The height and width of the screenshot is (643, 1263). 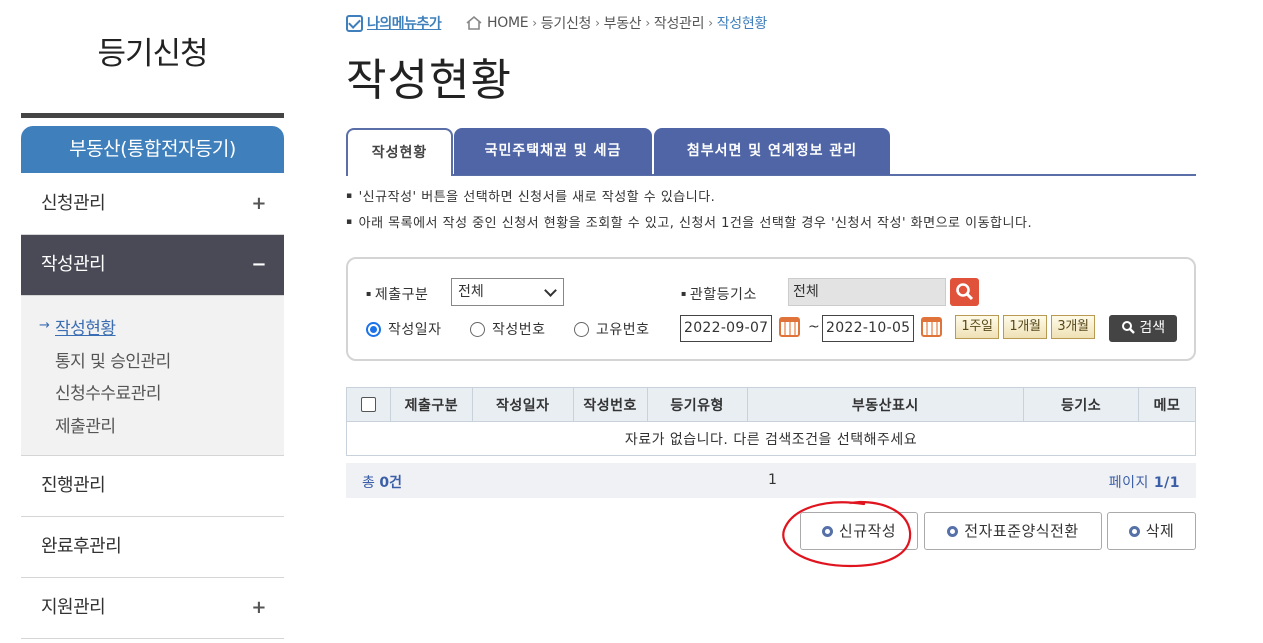 I want to click on breadcrumb-current: 작성현황, so click(x=742, y=24).